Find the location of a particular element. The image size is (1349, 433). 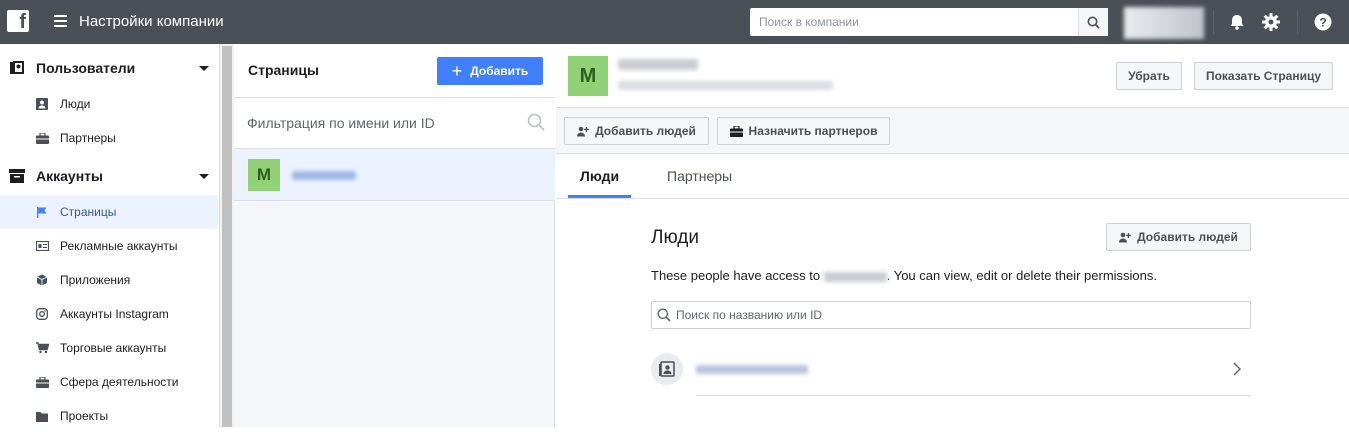

add-people-button: Добавить людей is located at coordinates (636, 131).